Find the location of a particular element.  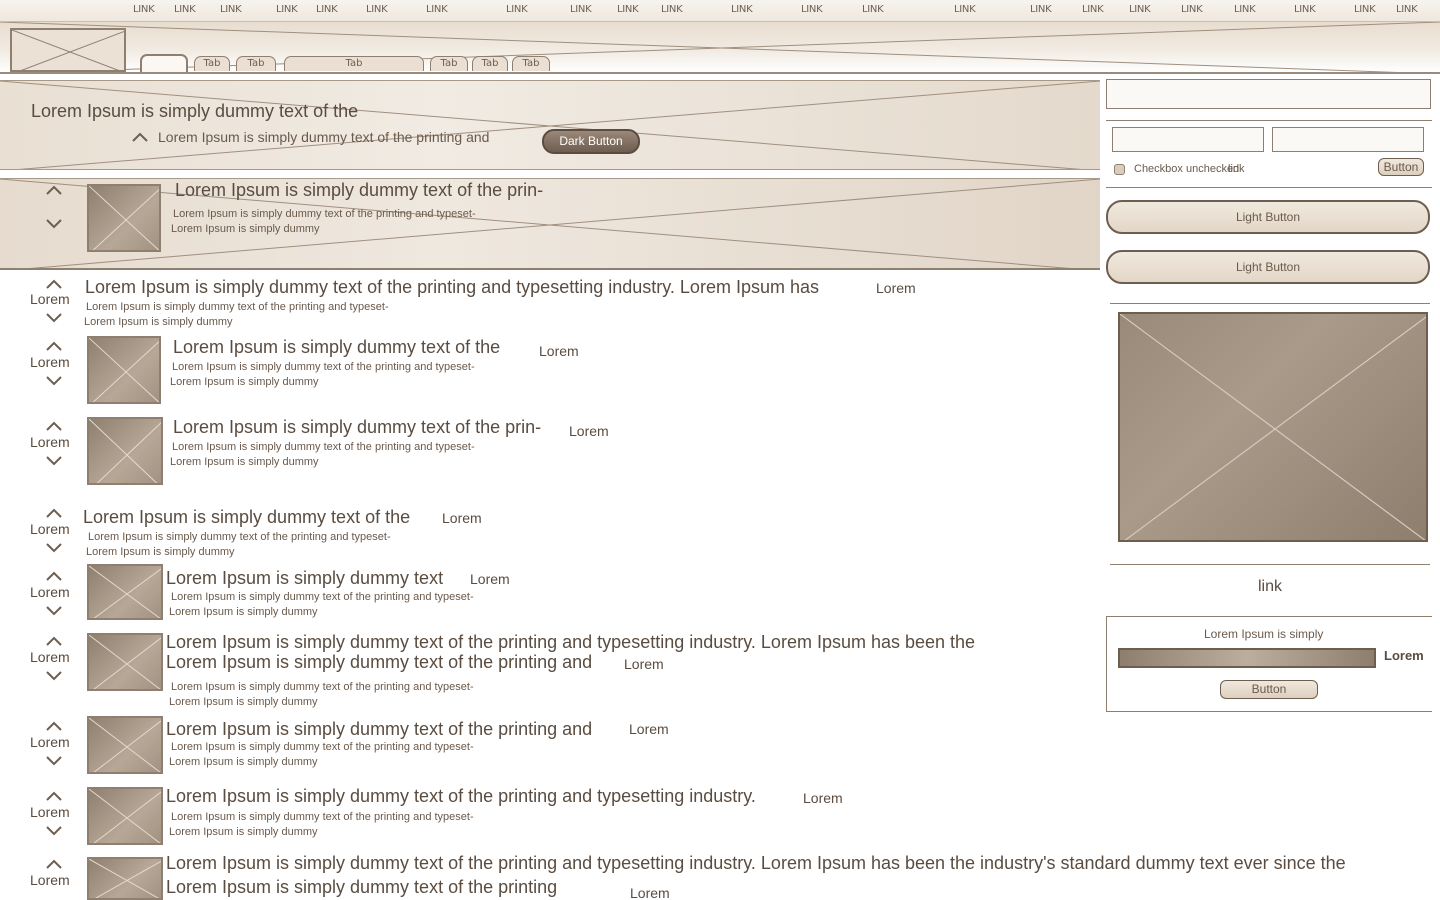

dark-button: Dark Button is located at coordinates (591, 141).